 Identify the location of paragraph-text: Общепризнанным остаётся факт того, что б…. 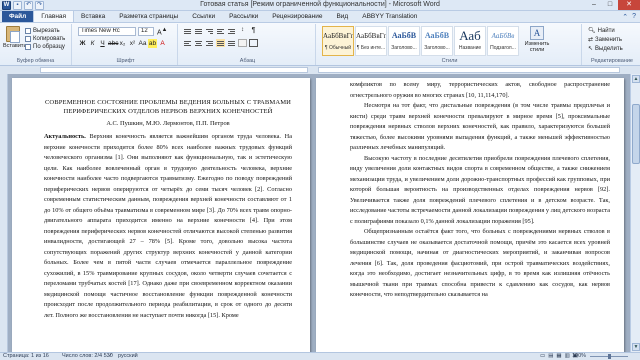
(480, 263).